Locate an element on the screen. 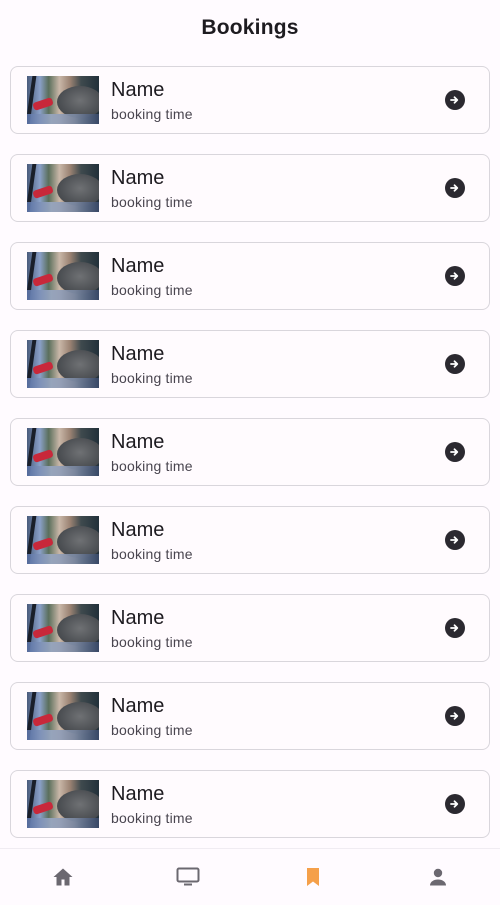  bookmark-icon is located at coordinates (312, 877).